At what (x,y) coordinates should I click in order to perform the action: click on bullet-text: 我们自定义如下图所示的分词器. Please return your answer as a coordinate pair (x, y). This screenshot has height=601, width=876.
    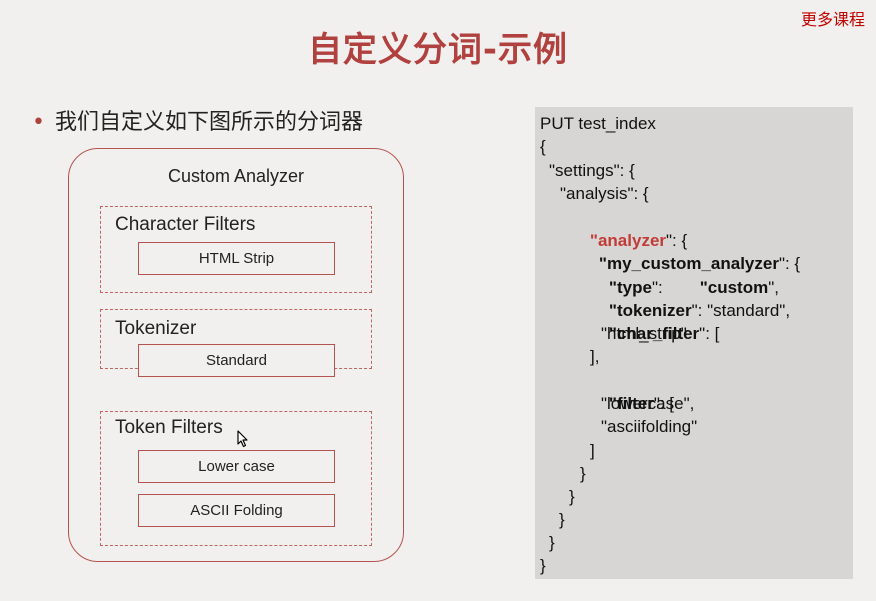
    Looking at the image, I should click on (208, 122).